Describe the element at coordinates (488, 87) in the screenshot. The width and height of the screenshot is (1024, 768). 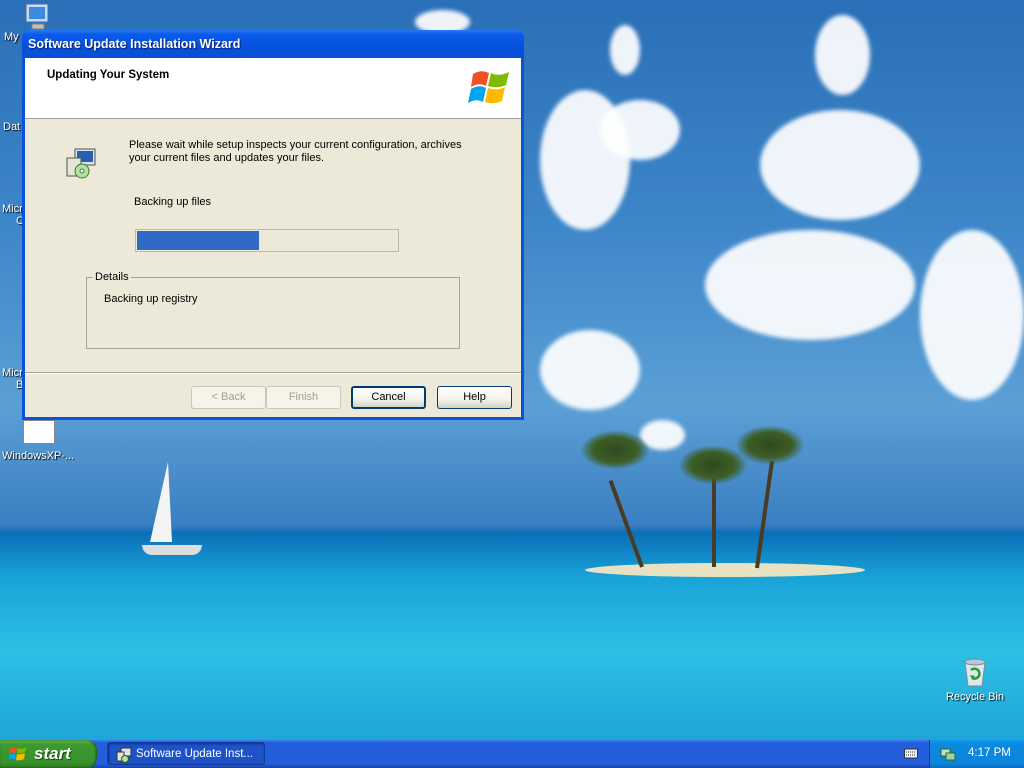
I see `windows-logo-icon` at that location.